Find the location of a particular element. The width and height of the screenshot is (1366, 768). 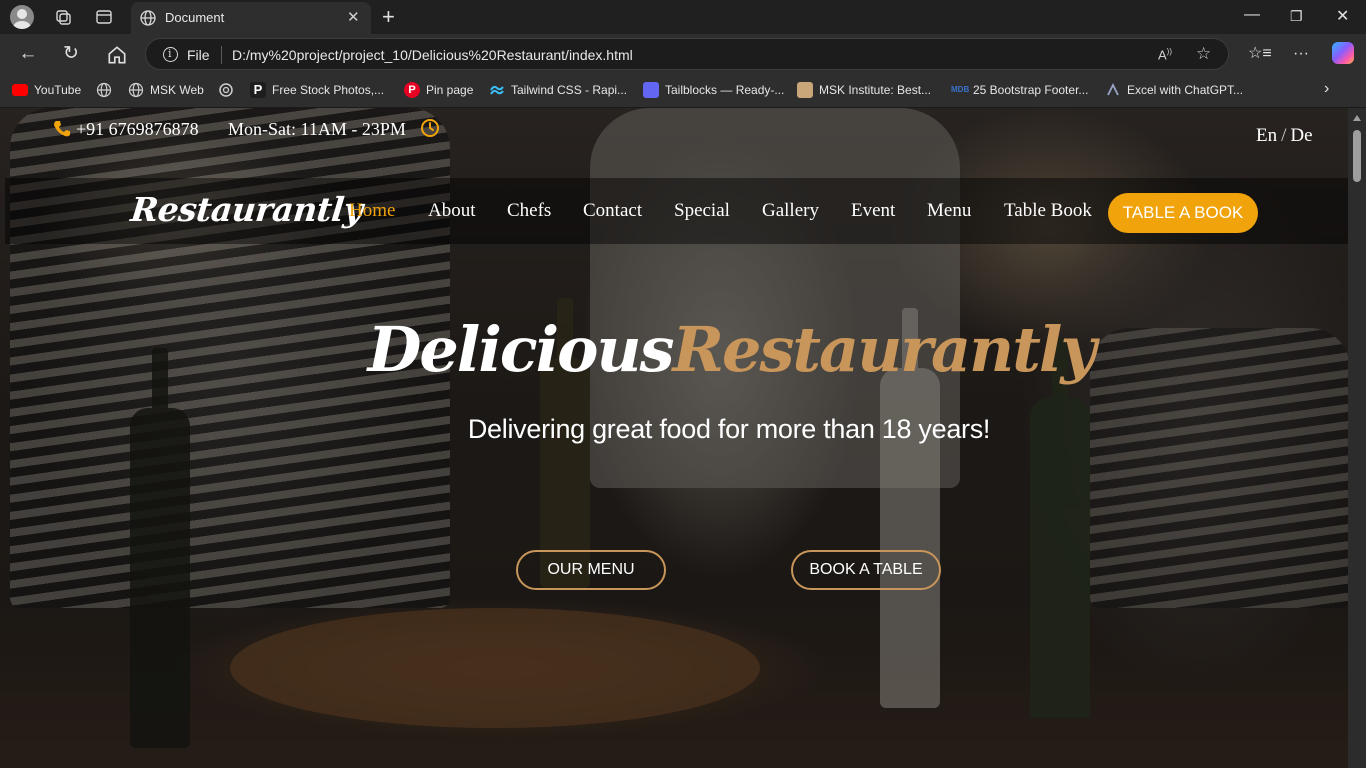

copilot-icon is located at coordinates (1343, 53).